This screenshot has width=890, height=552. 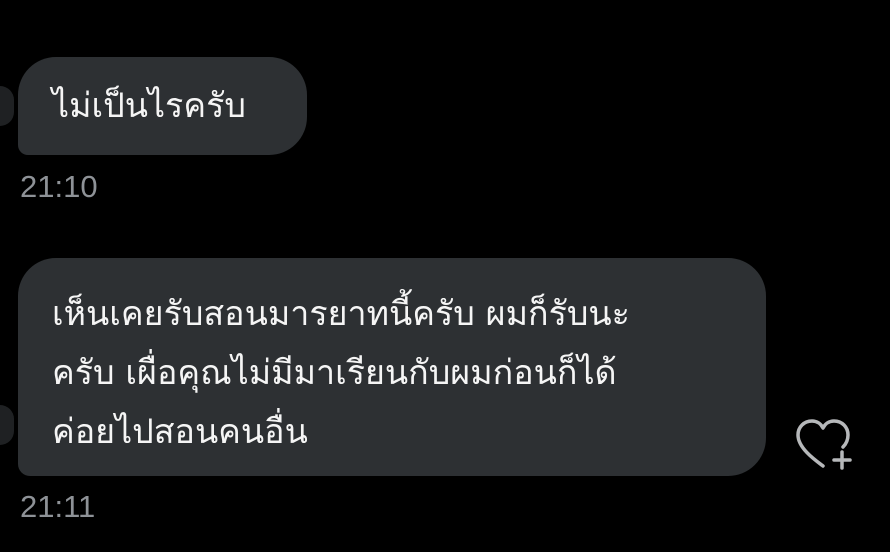 I want to click on message-line: เห็นเคยรับสอนมารยาทนี้ครับ ผมก็รับนะ, so click(x=341, y=314).